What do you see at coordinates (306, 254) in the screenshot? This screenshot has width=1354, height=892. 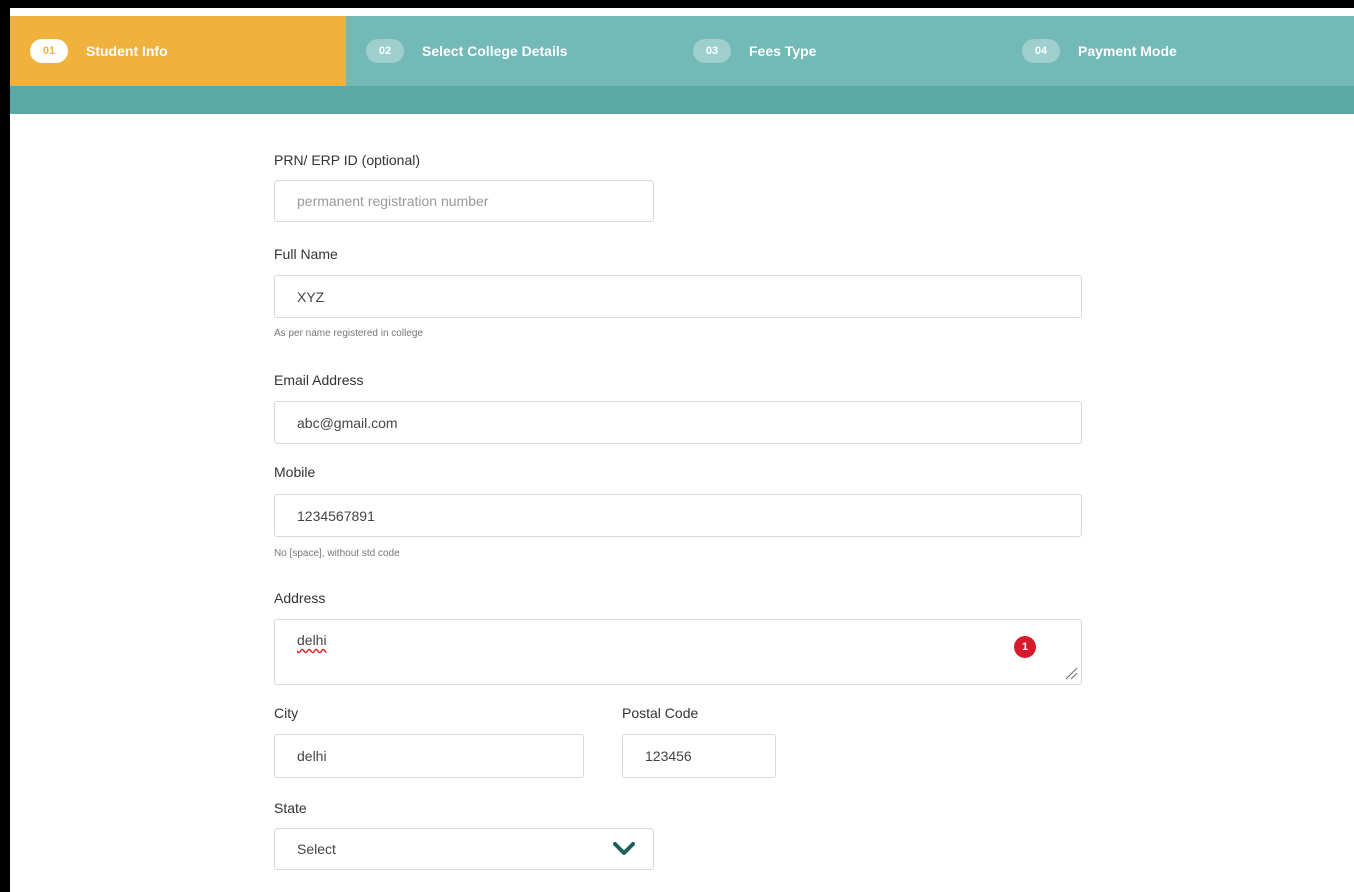 I see `full-name-label: Full Name` at bounding box center [306, 254].